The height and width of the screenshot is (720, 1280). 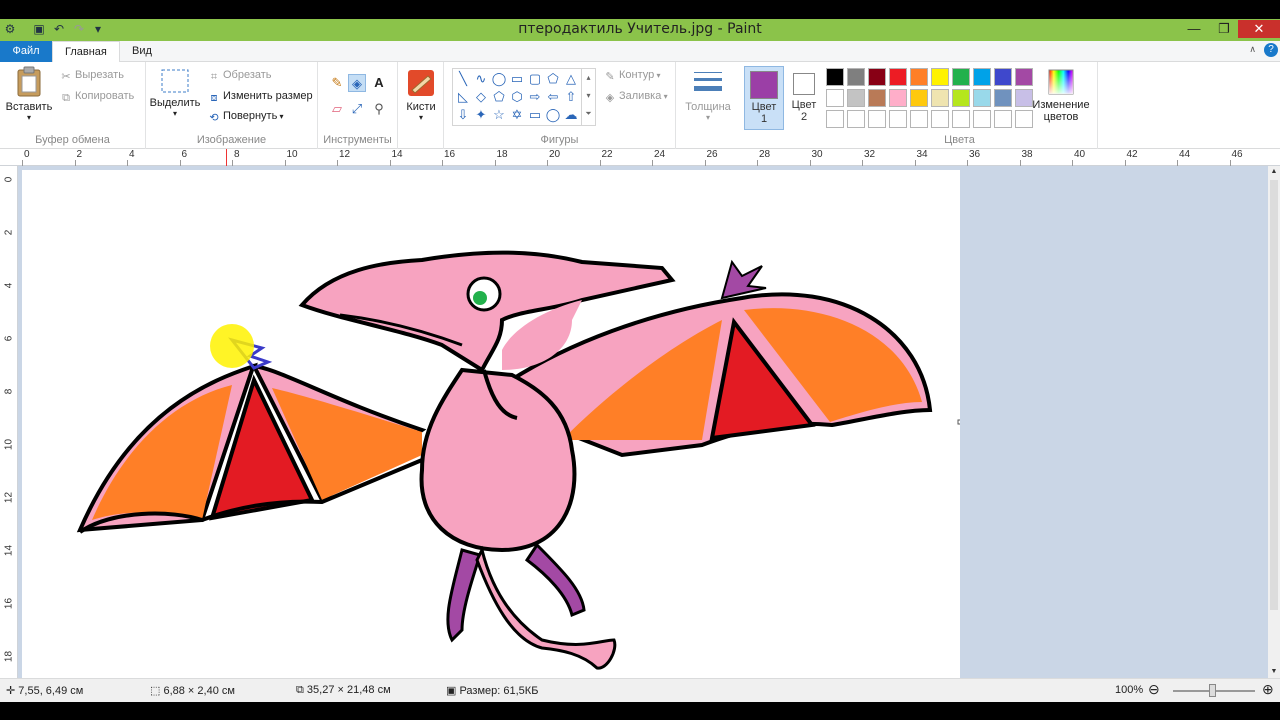 What do you see at coordinates (499, 97) in the screenshot?
I see `pentagon-shape-icon: ⬠` at bounding box center [499, 97].